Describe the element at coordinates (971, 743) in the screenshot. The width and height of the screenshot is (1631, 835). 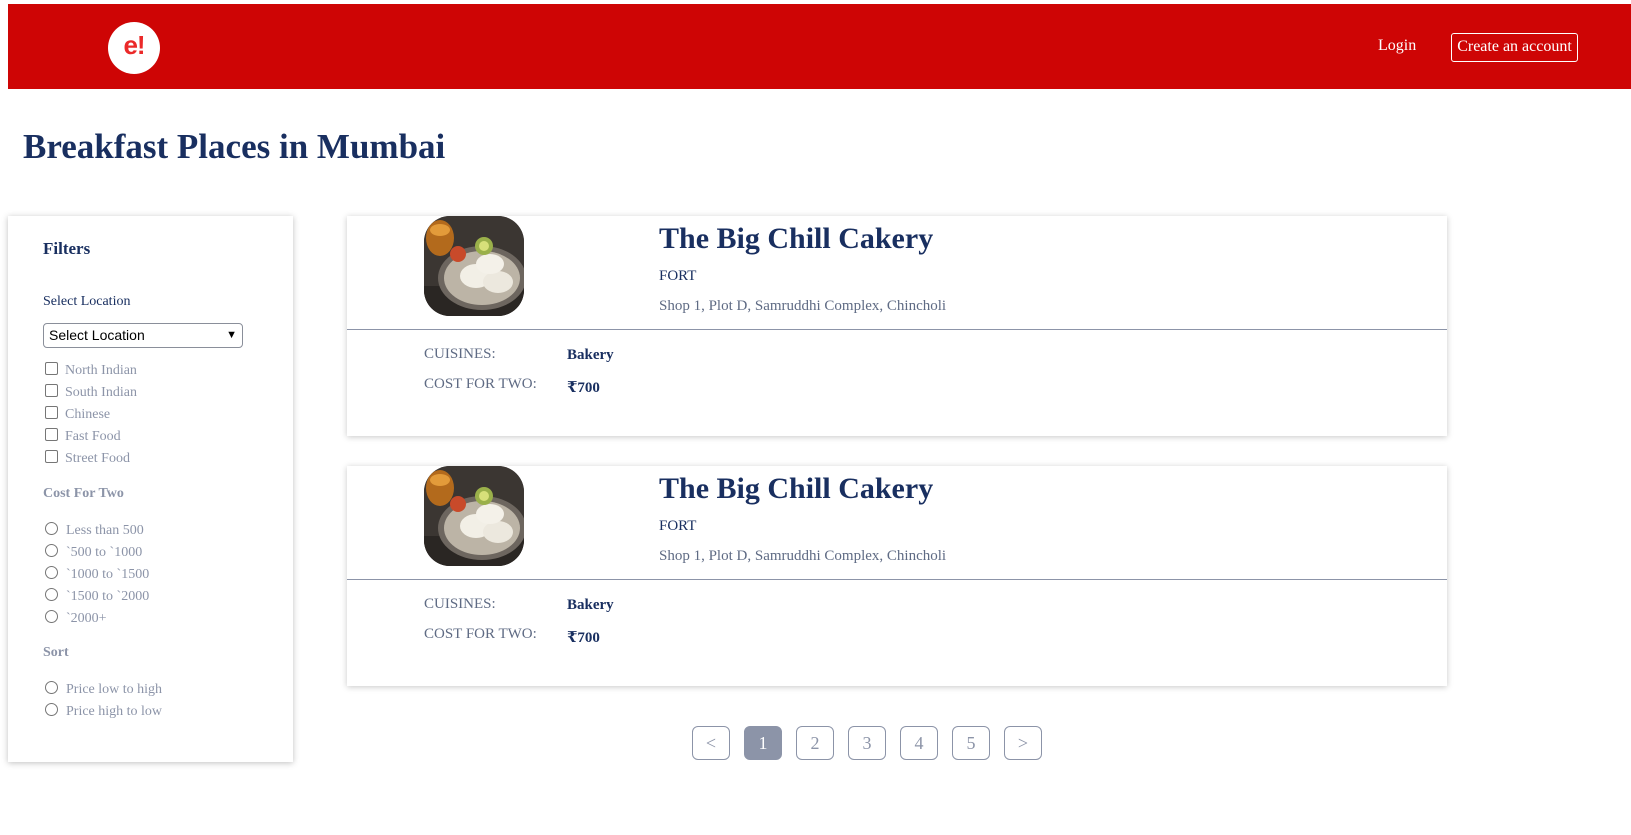
I see `pagination-page-5: 5` at that location.